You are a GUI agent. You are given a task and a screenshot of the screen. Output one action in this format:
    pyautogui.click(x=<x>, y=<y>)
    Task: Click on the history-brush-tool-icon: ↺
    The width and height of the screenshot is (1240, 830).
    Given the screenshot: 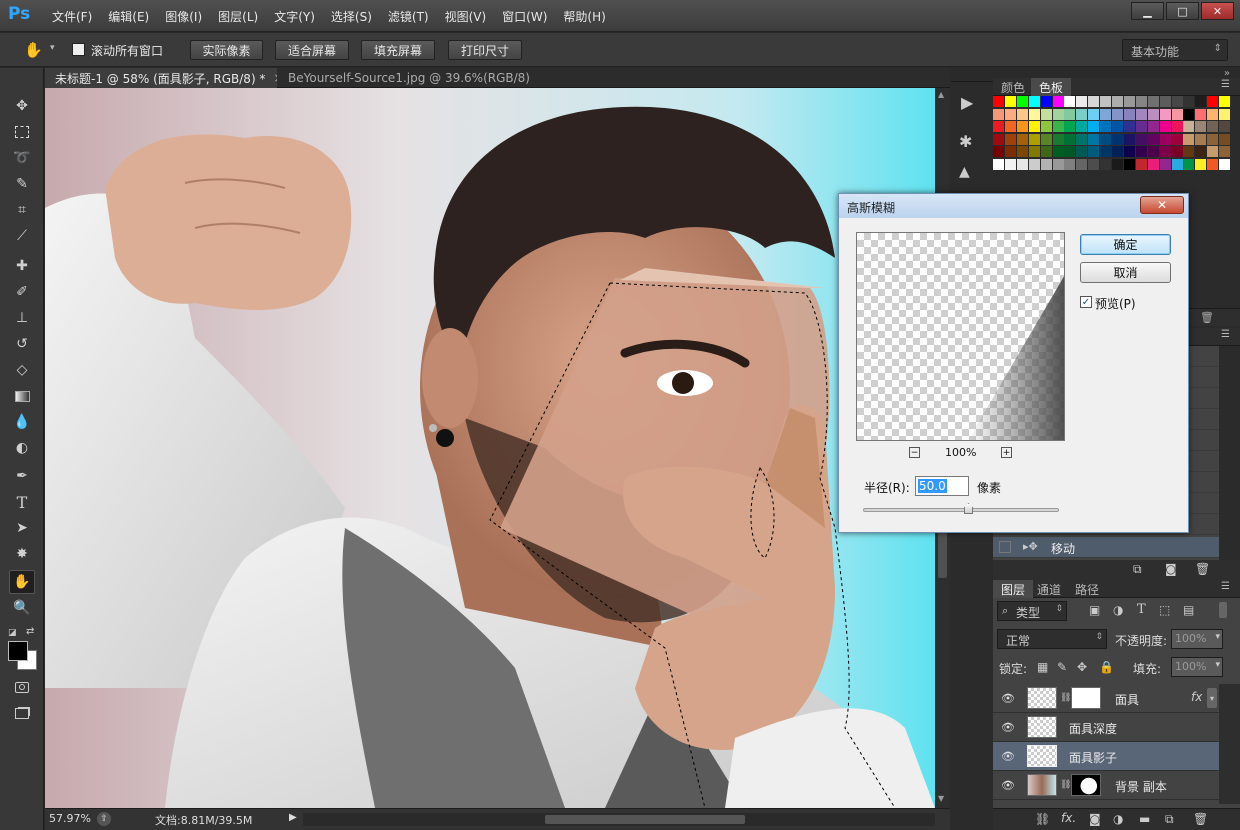 What is the action you would take?
    pyautogui.click(x=22, y=344)
    